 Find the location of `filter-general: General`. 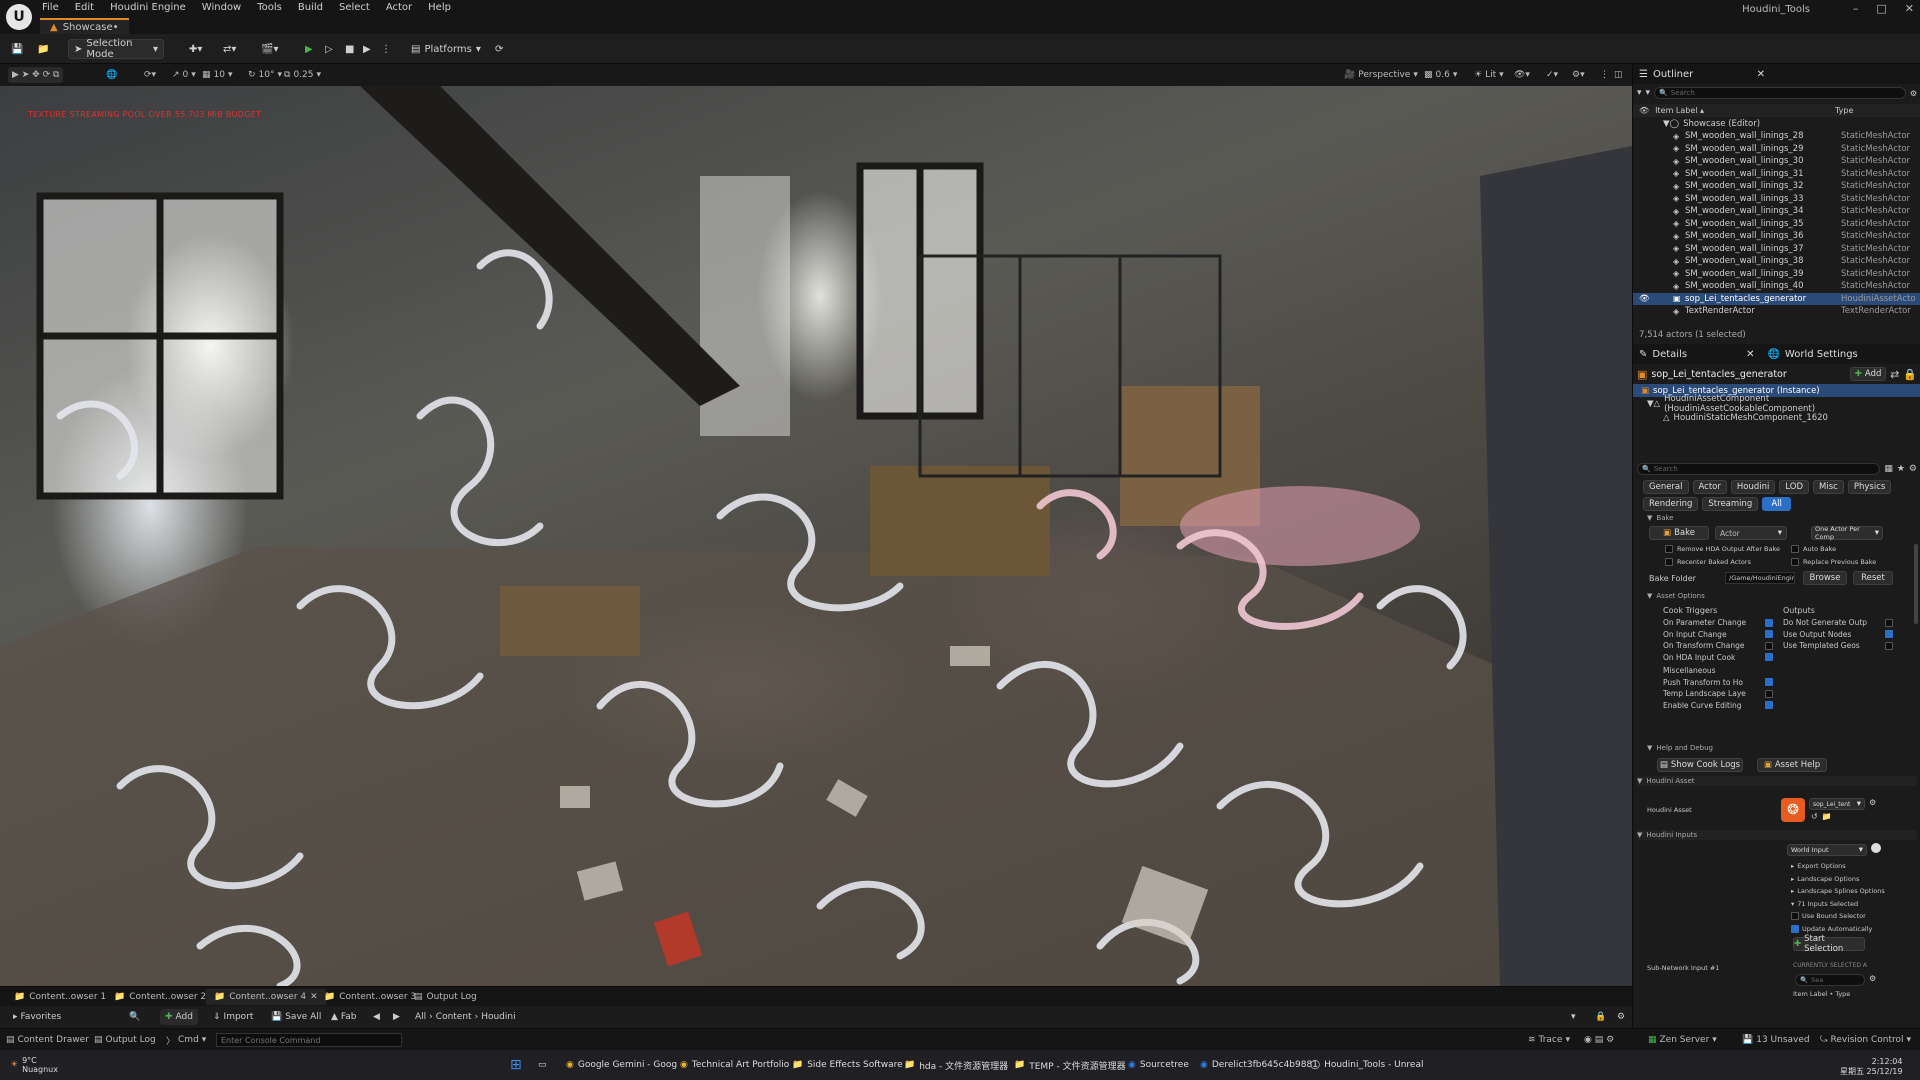

filter-general: General is located at coordinates (1666, 487).